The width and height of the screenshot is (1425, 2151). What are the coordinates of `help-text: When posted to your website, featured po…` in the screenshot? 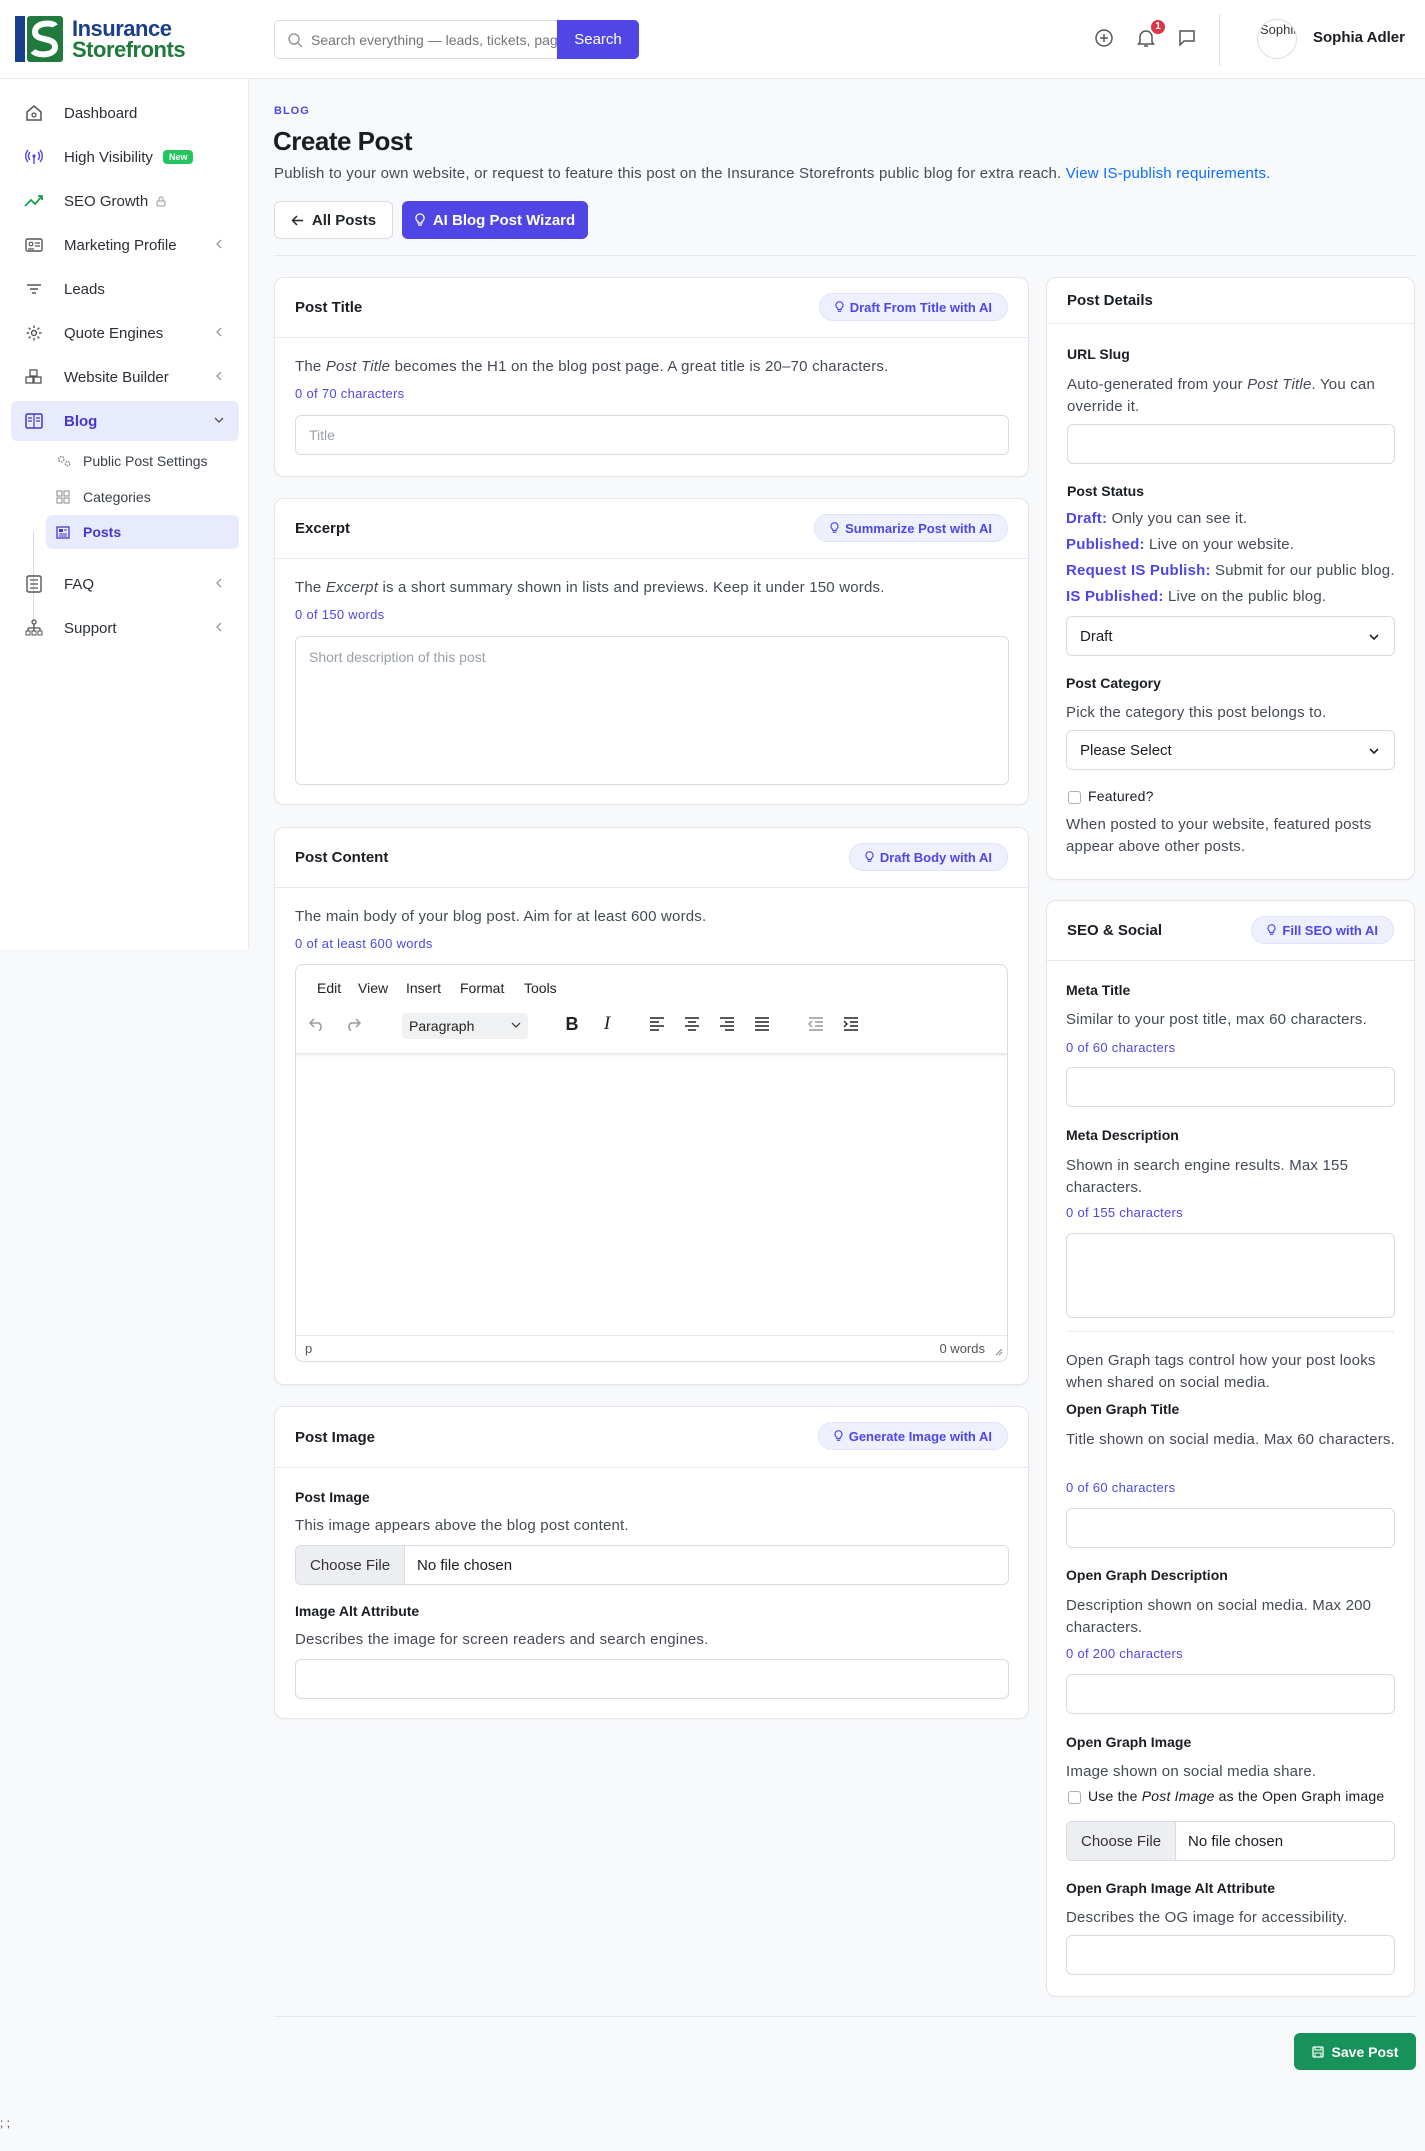 It's located at (1219, 835).